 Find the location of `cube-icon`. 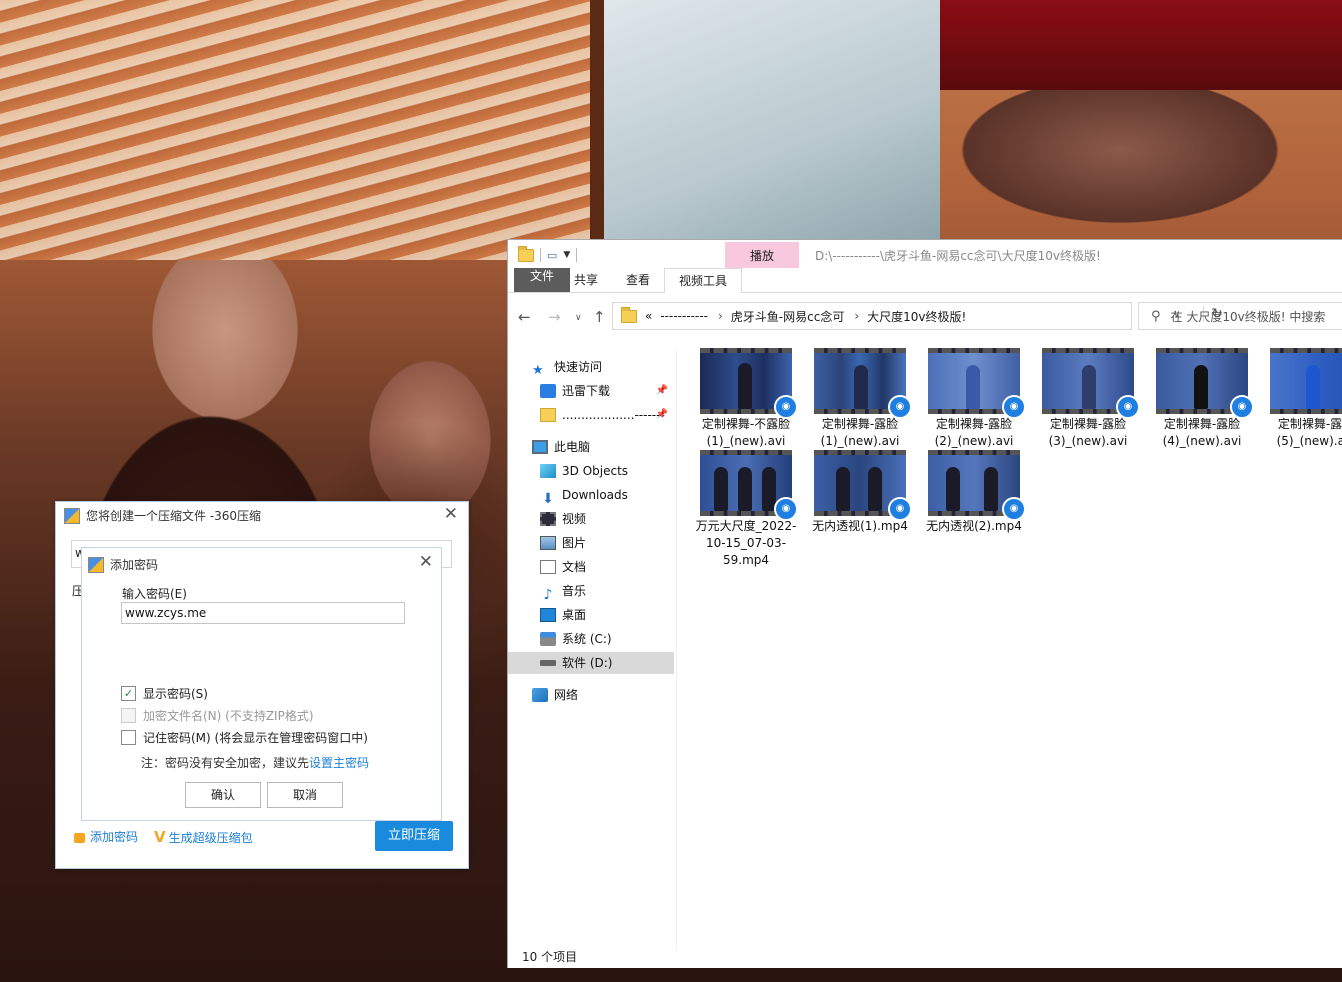

cube-icon is located at coordinates (548, 471).